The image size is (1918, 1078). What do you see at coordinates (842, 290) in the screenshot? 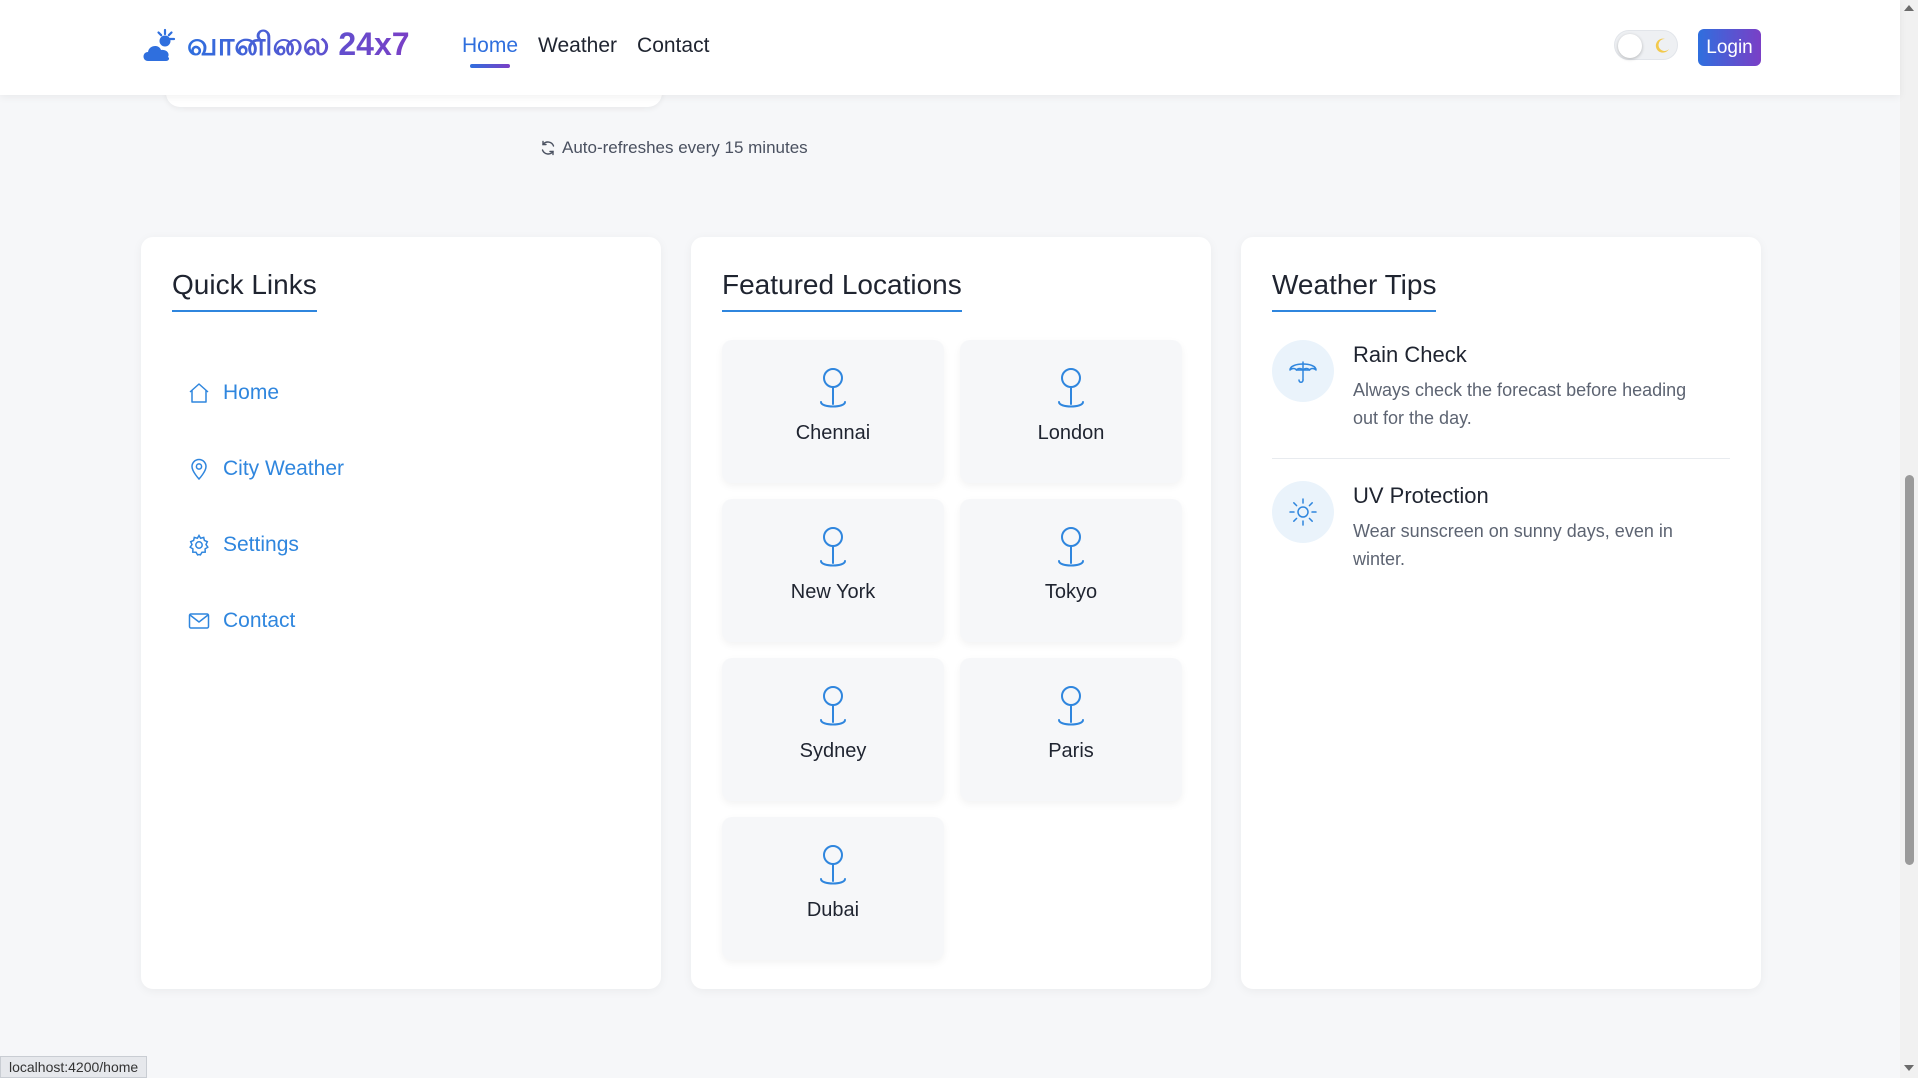
I see `featured-locations-title: Featured Locations` at bounding box center [842, 290].